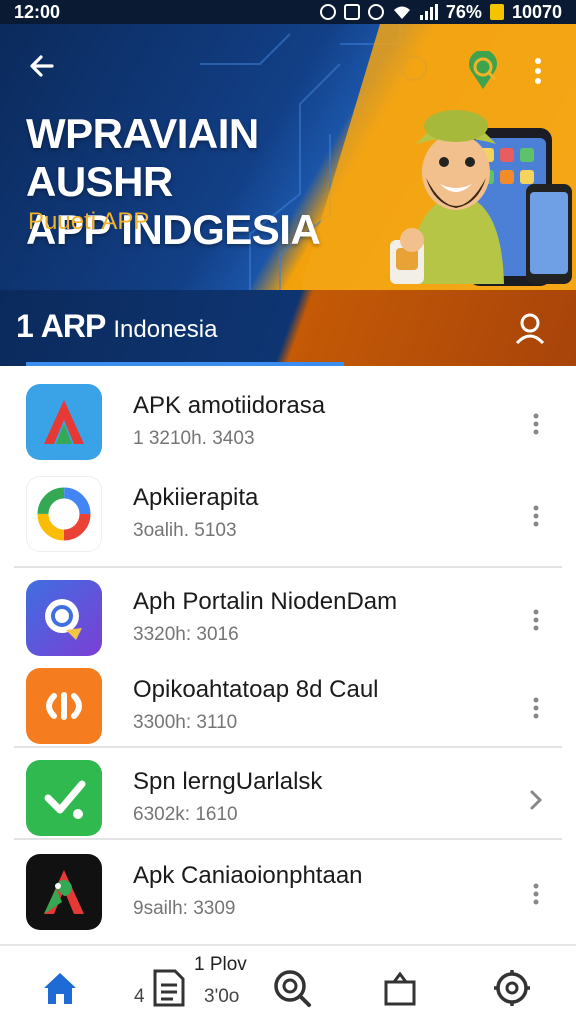 The width and height of the screenshot is (576, 1024). I want to click on app-name: Apk Caniaoionphtaan, so click(248, 875).